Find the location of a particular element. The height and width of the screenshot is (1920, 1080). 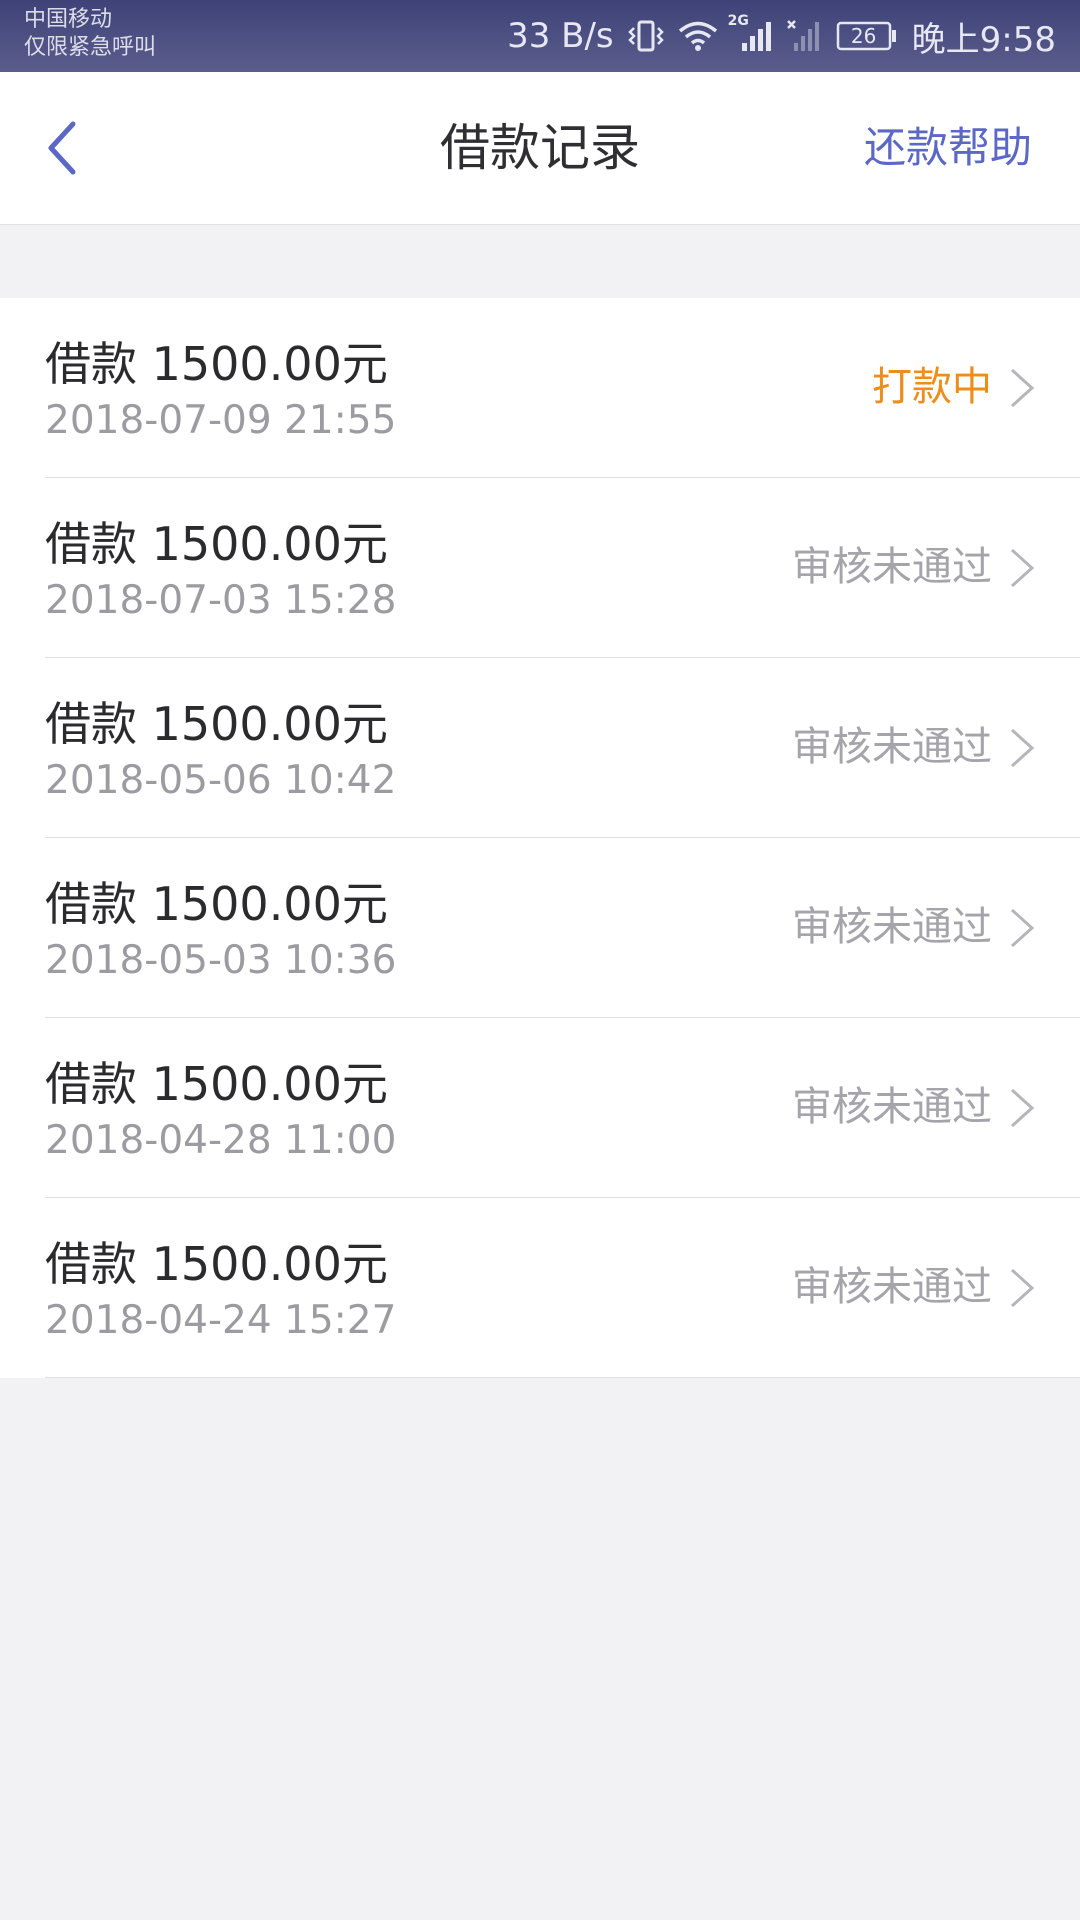

loan-record-row: 借款 1500.00元 2018-07-03 15:28 审核未通过 is located at coordinates (540, 568).